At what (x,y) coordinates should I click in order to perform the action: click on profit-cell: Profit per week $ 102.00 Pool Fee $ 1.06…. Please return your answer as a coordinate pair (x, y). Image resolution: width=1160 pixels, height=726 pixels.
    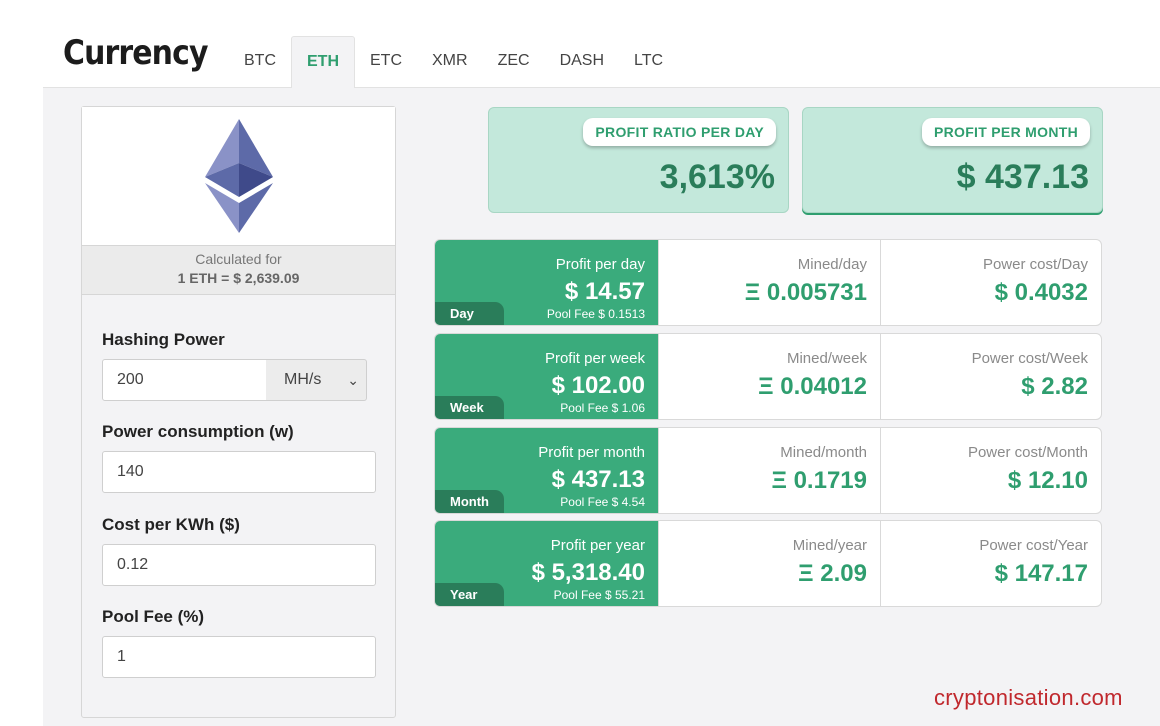
    Looking at the image, I should click on (546, 376).